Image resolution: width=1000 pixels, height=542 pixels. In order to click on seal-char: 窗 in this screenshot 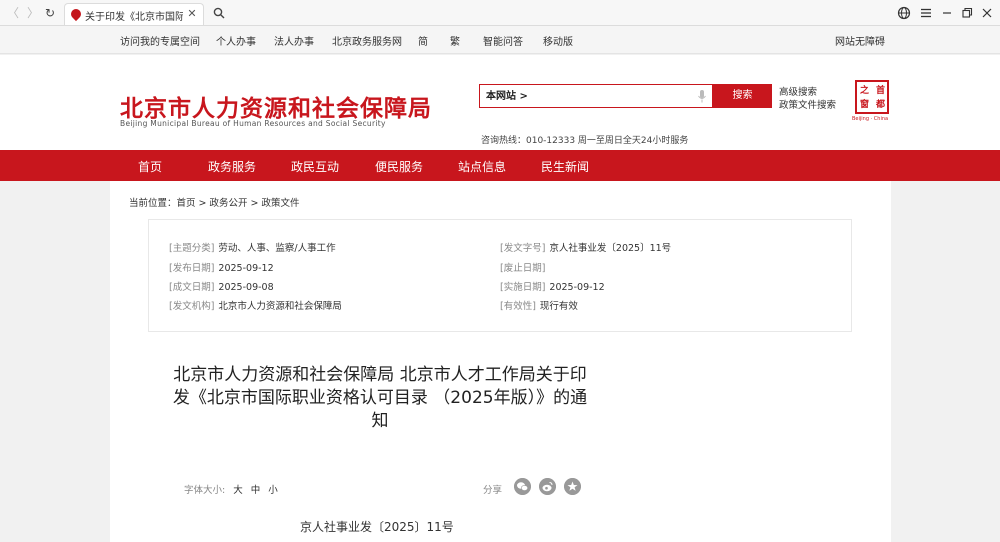, I will do `click(865, 105)`.